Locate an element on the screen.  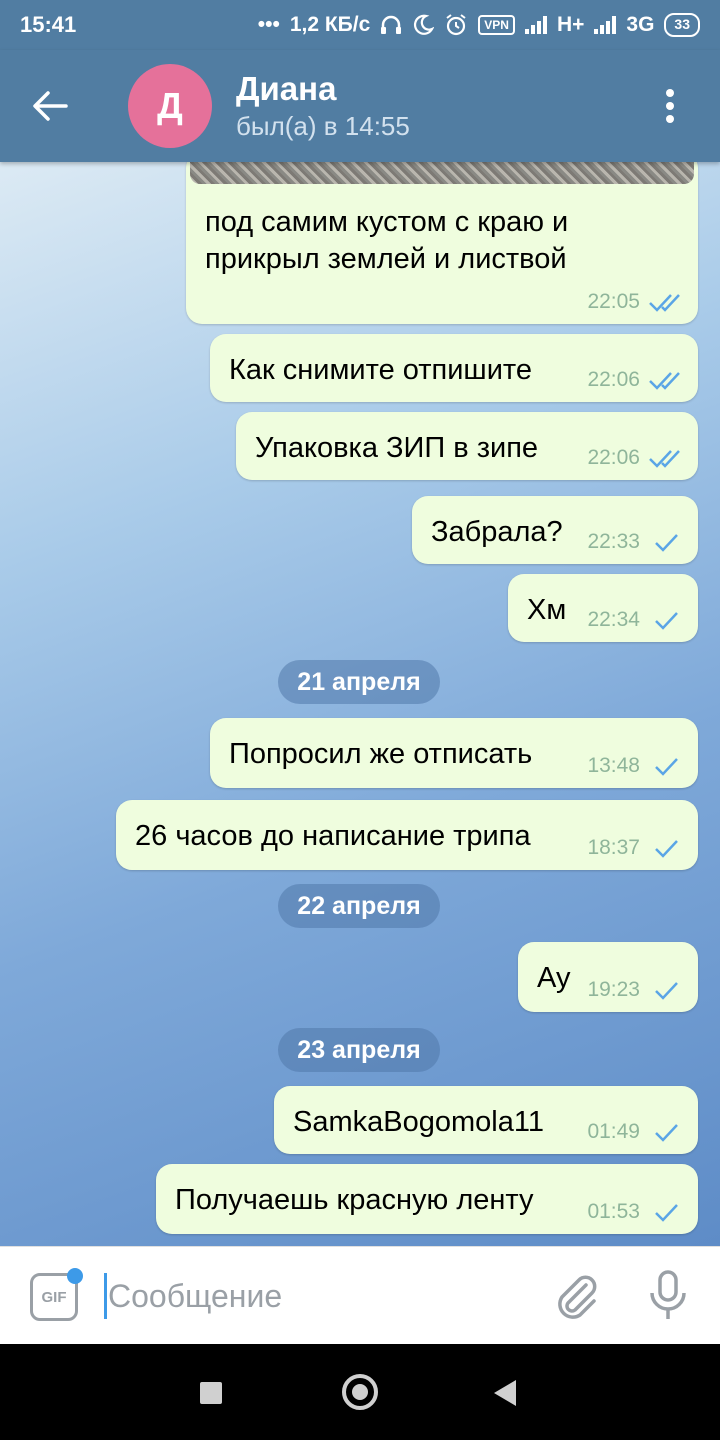
status-icons: ••• 1,2 КБ/с VPN H+ 3G 33 is located at coordinates (479, 25).